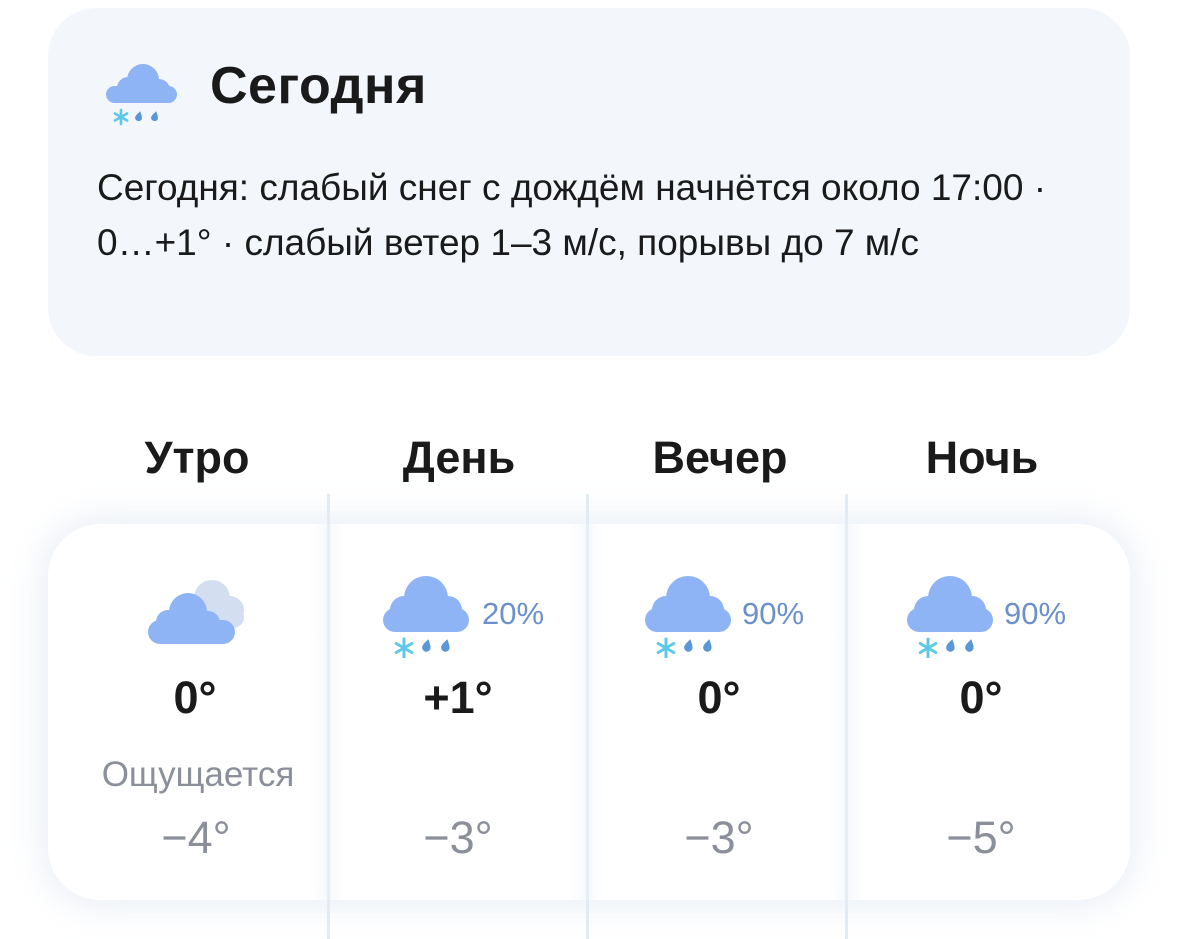 The height and width of the screenshot is (939, 1179). What do you see at coordinates (318, 86) in the screenshot?
I see `today-title: Сегодня` at bounding box center [318, 86].